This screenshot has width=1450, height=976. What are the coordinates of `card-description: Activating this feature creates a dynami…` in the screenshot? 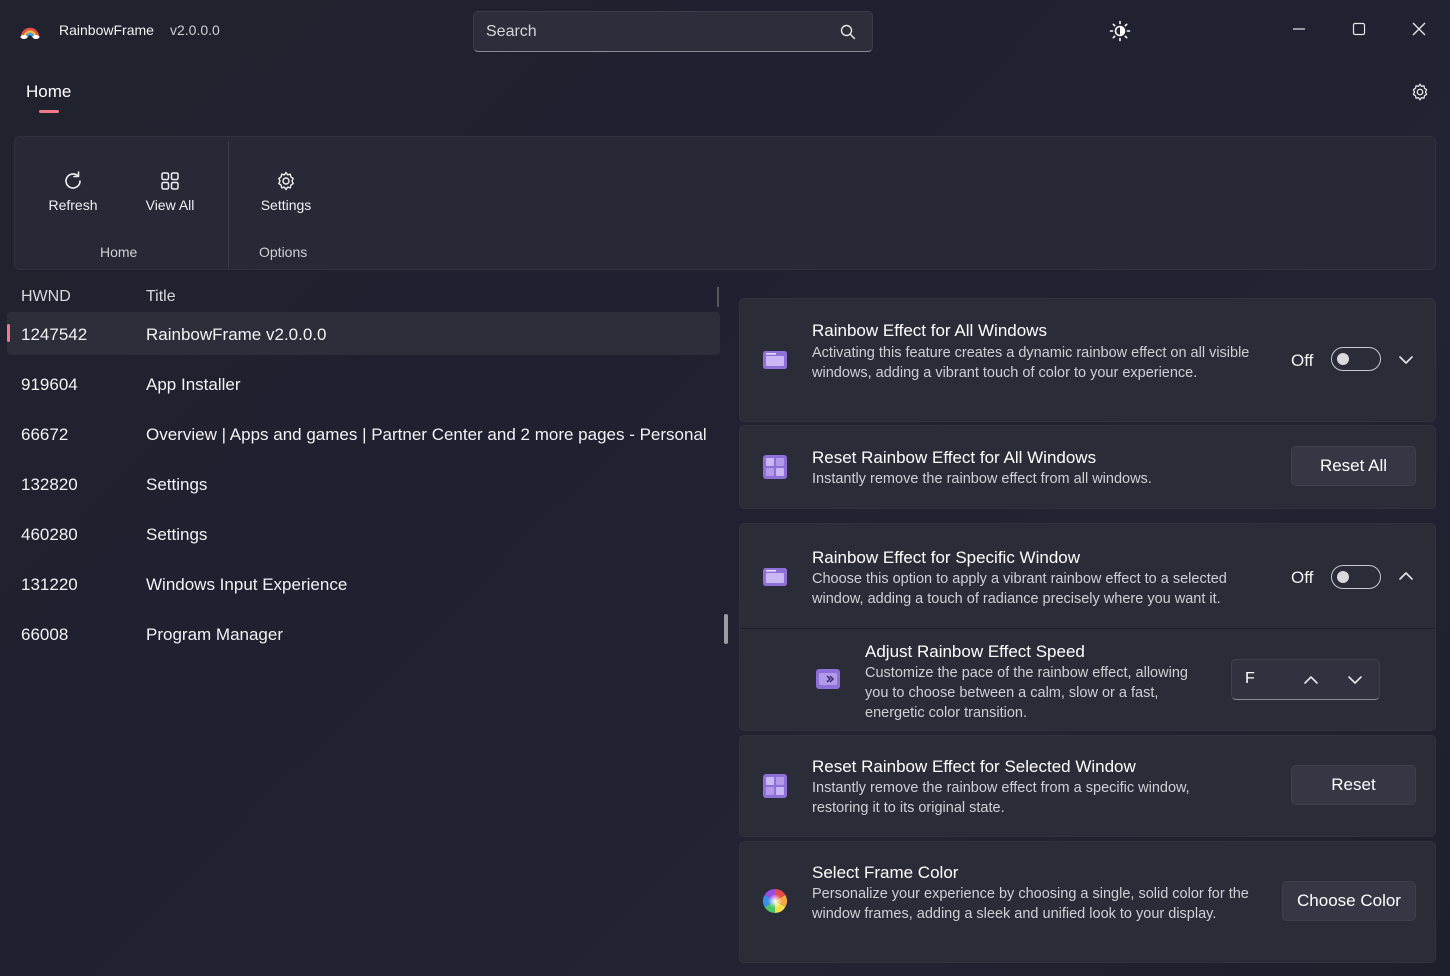 It's located at (1031, 363).